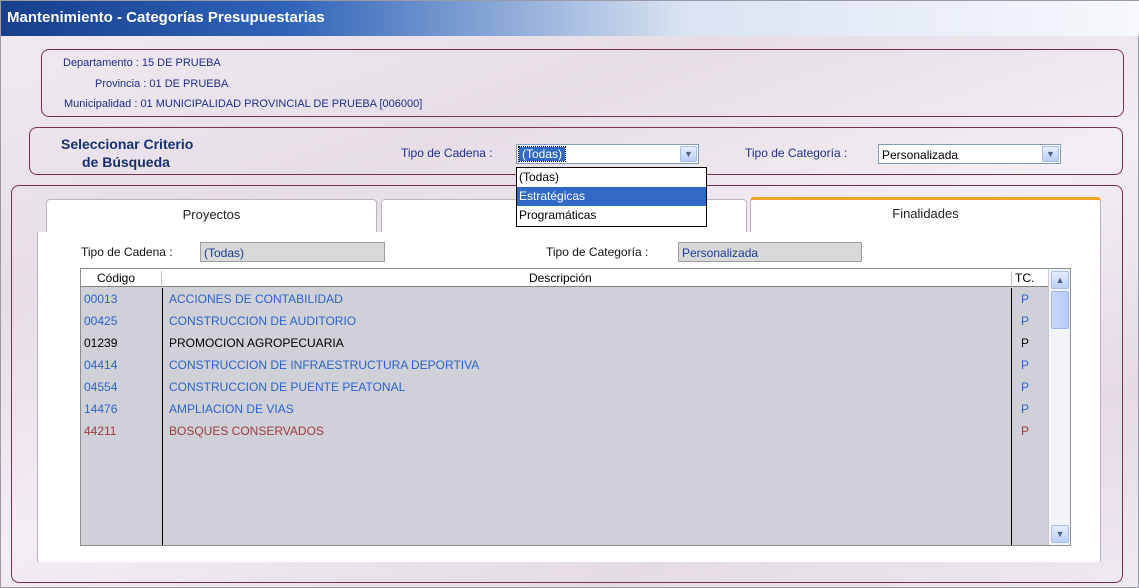 The width and height of the screenshot is (1139, 588). What do you see at coordinates (127, 252) in the screenshot?
I see `filter-tipo-cadena-label: Tipo de Cadena :` at bounding box center [127, 252].